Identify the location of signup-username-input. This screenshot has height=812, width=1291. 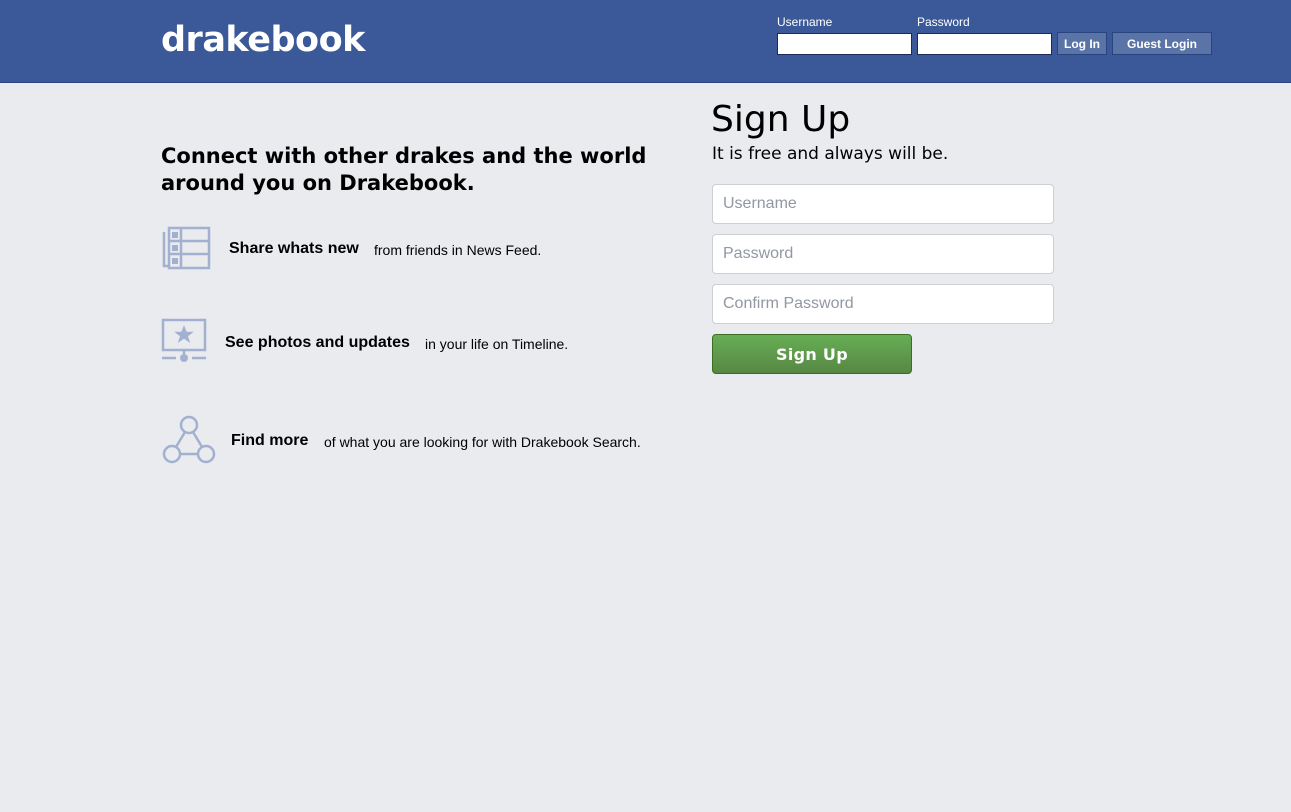
(883, 204).